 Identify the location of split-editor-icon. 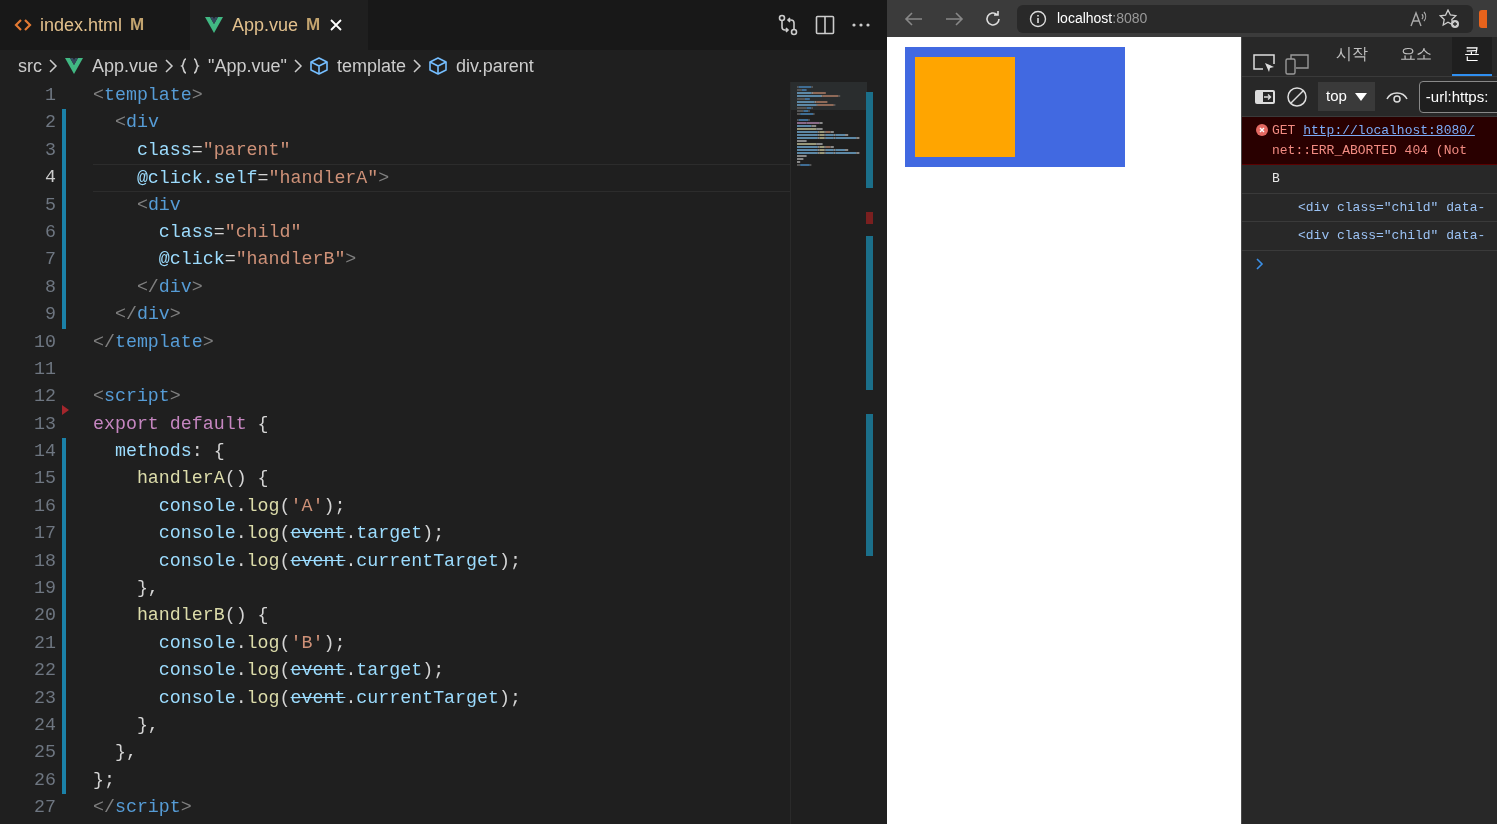
(825, 25).